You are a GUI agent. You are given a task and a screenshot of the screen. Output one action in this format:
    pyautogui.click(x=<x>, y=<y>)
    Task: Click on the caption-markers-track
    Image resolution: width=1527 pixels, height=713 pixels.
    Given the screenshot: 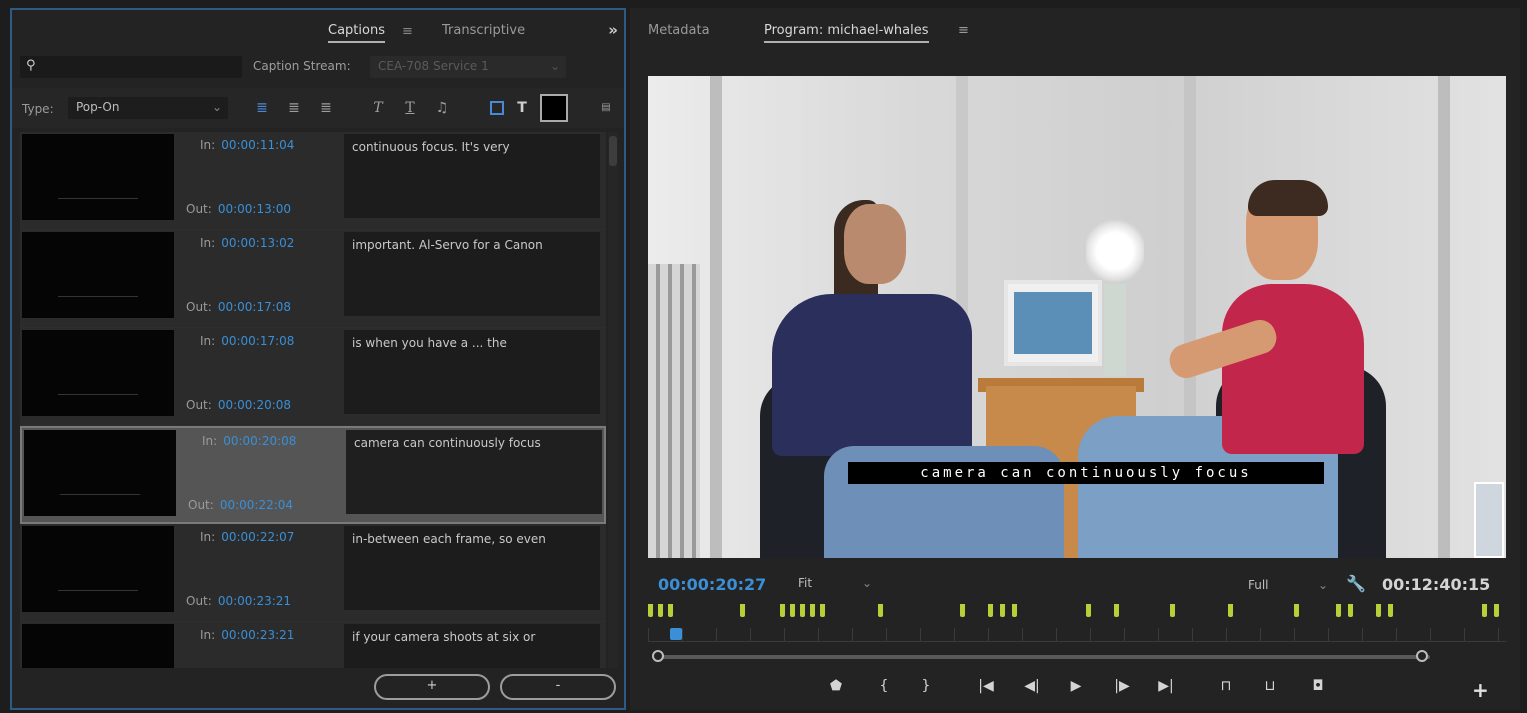 What is the action you would take?
    pyautogui.click(x=1077, y=612)
    